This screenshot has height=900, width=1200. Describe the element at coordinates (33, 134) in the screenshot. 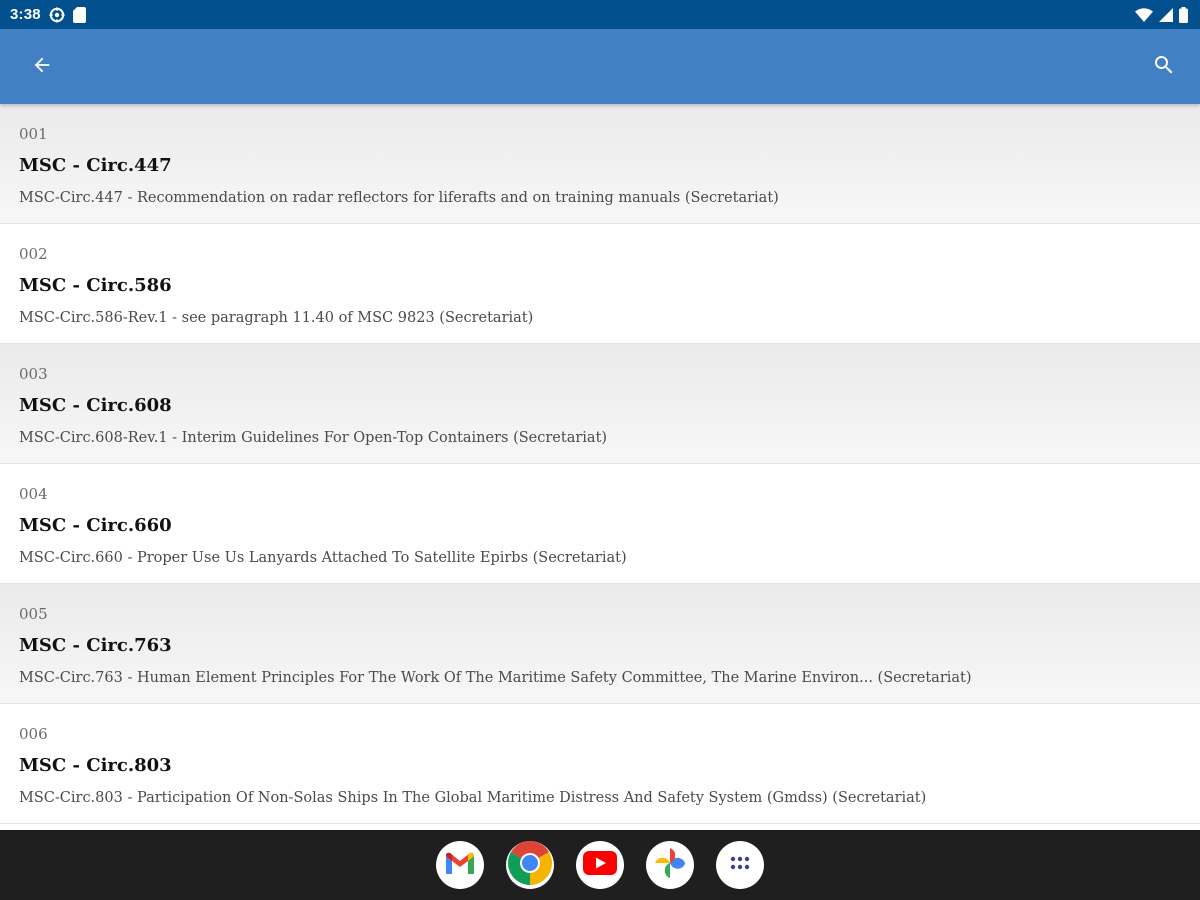

I see `item-number: 001` at that location.